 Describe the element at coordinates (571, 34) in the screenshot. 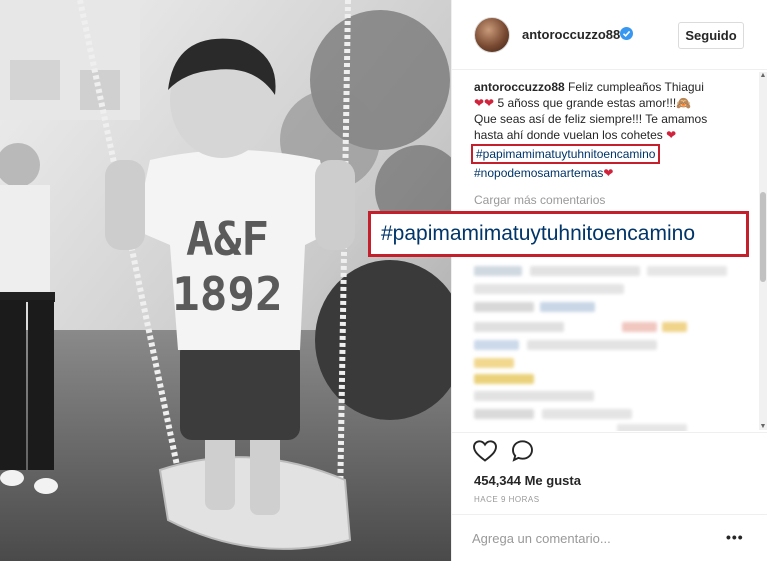

I see `username-link: antoroccuzzo88` at that location.